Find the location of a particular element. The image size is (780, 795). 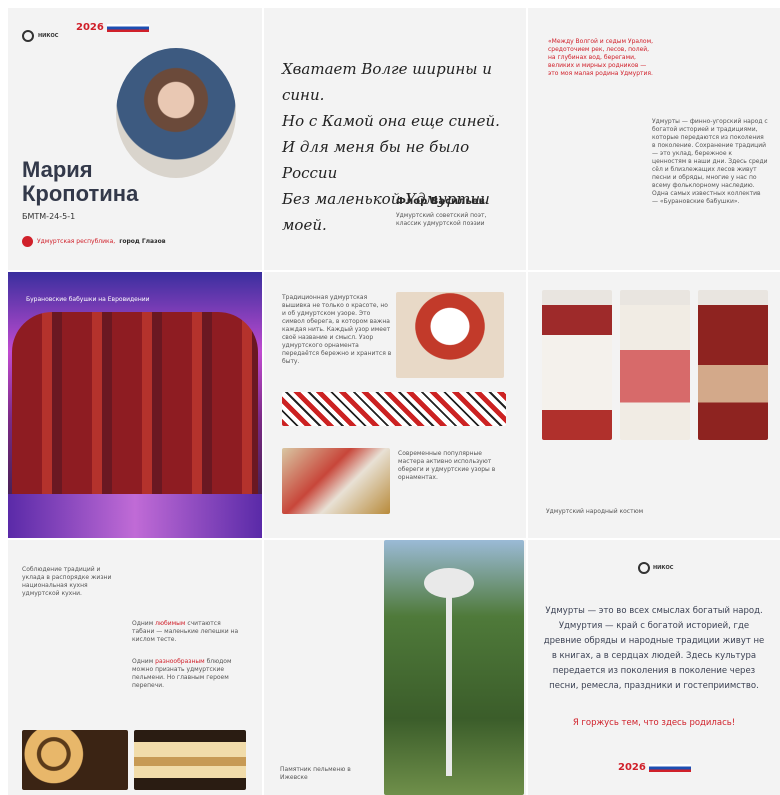

food-p1-prefix: Одним is located at coordinates (144, 623).